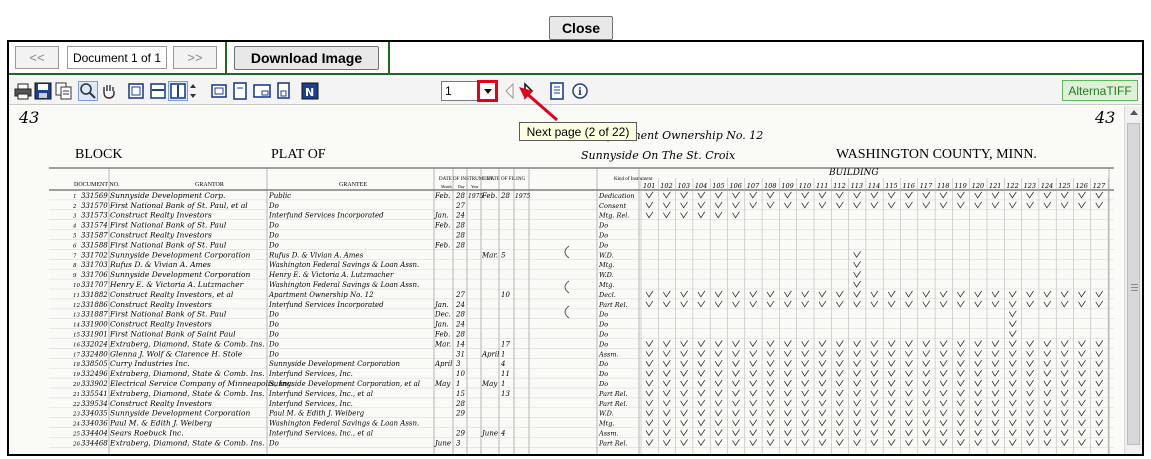  I want to click on cell-filing-year: 1975, so click(522, 196).